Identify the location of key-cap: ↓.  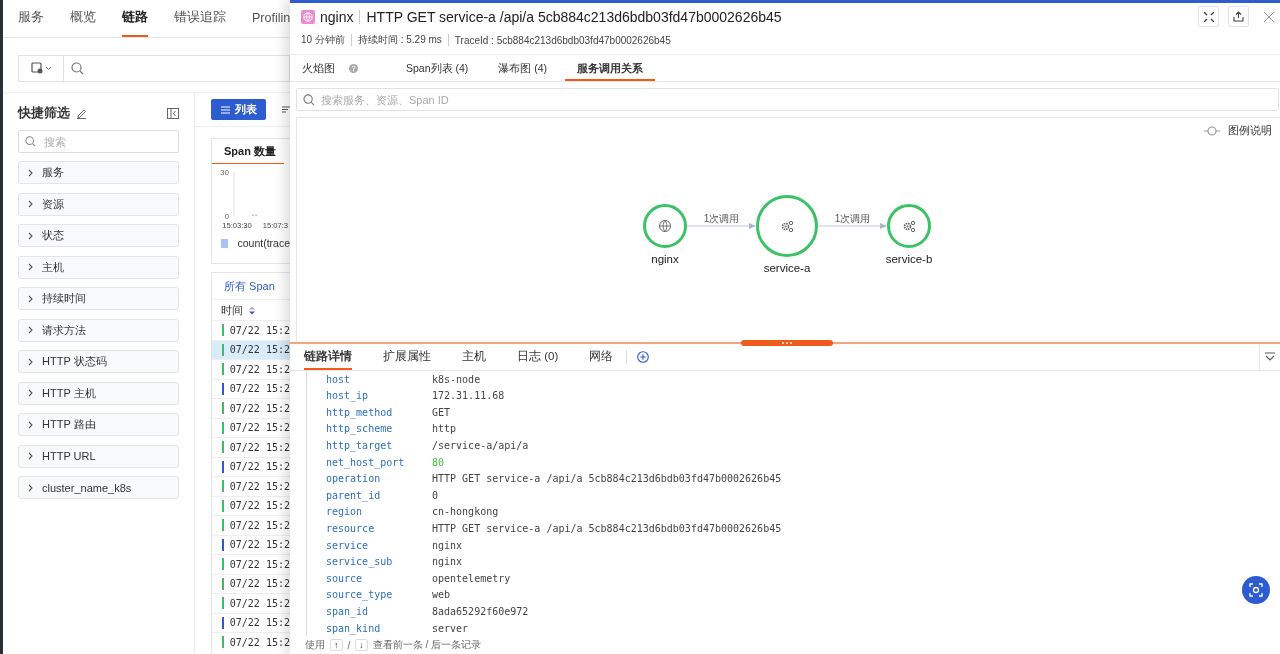
(361, 645).